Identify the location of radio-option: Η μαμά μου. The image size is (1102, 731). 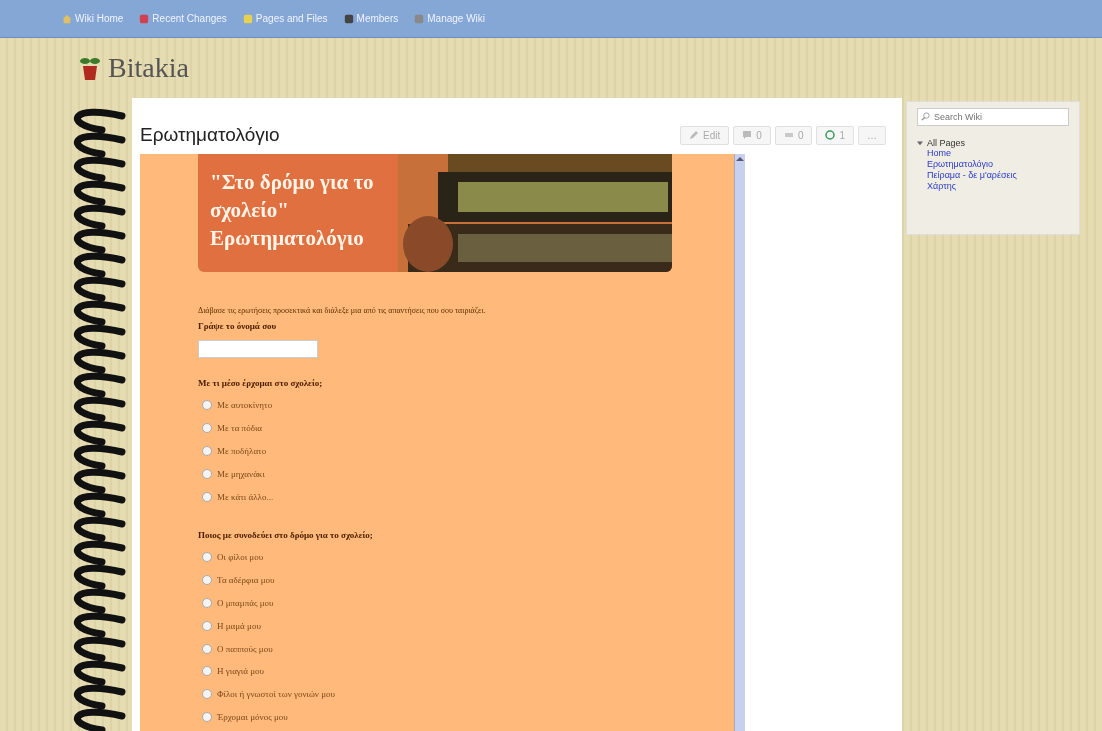
(466, 626).